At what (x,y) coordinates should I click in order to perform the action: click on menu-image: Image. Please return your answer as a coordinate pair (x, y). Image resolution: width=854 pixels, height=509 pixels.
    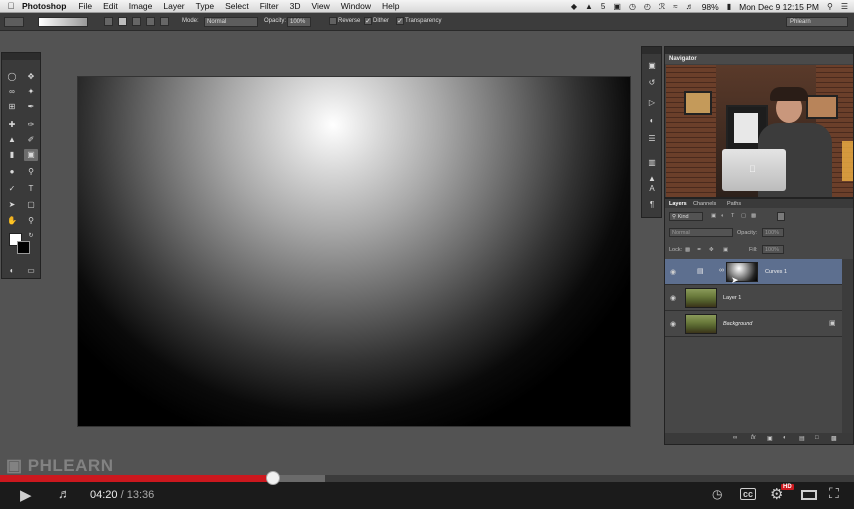
    Looking at the image, I should click on (141, 6).